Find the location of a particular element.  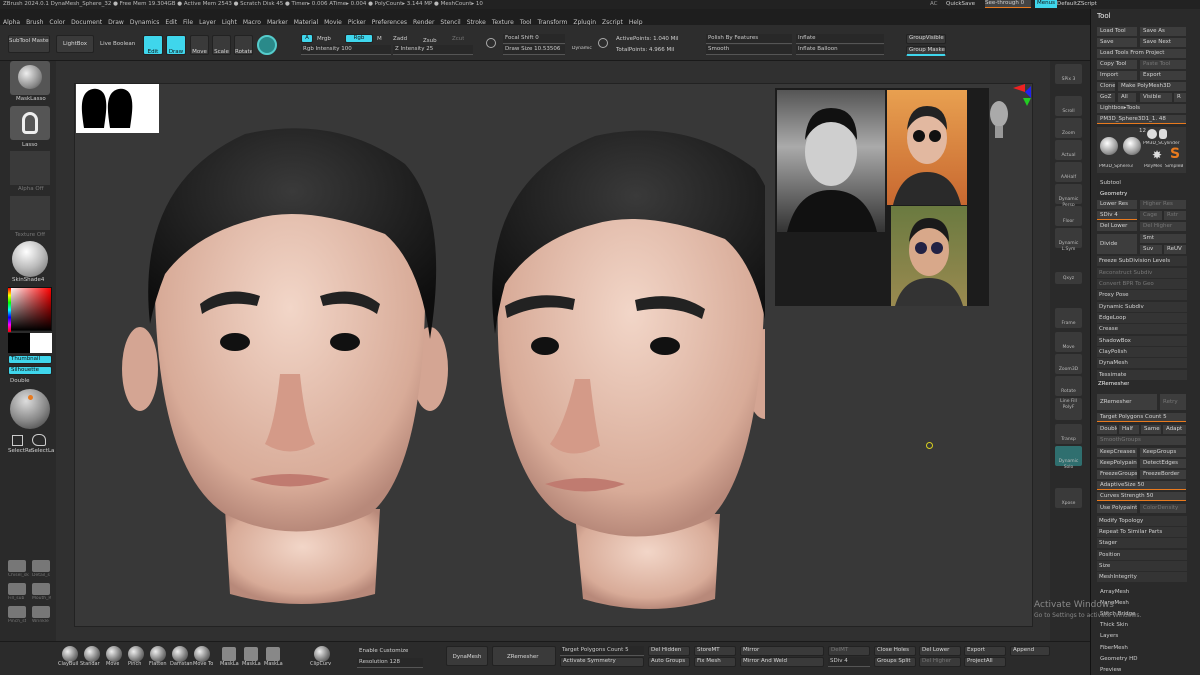

axis-gizmo-icon is located at coordinates (1022, 96).